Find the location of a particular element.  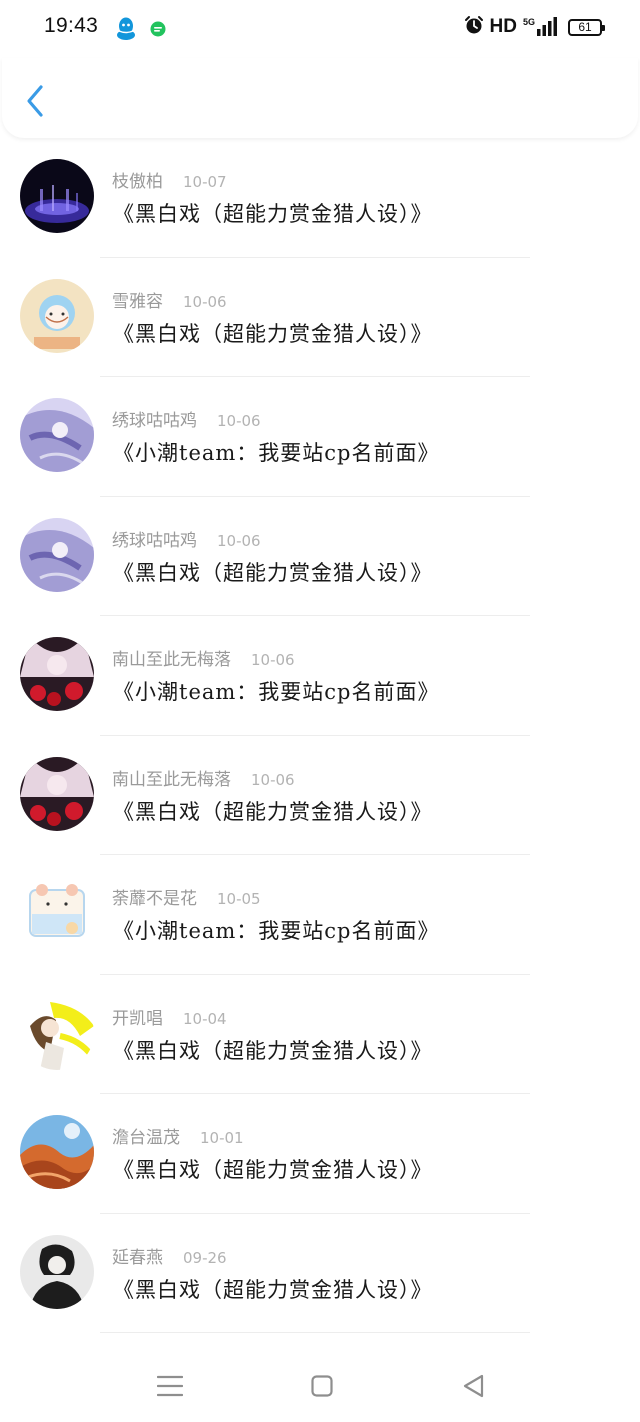

comment-meta: 澹台温茂 10-01 is located at coordinates (178, 1135).